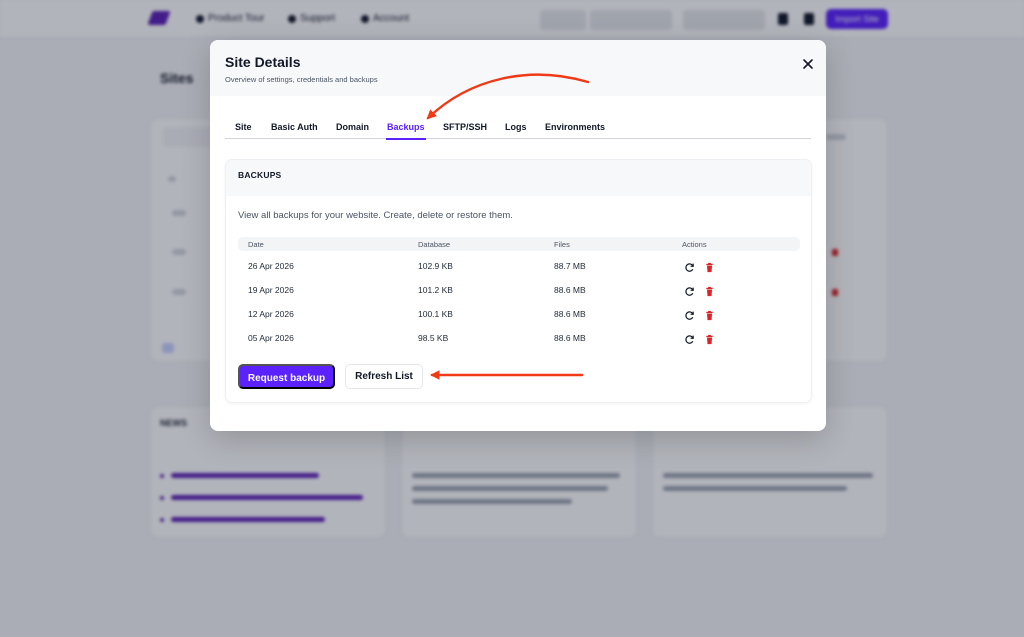 The width and height of the screenshot is (1024, 637). What do you see at coordinates (434, 244) in the screenshot?
I see `column-database: Database` at bounding box center [434, 244].